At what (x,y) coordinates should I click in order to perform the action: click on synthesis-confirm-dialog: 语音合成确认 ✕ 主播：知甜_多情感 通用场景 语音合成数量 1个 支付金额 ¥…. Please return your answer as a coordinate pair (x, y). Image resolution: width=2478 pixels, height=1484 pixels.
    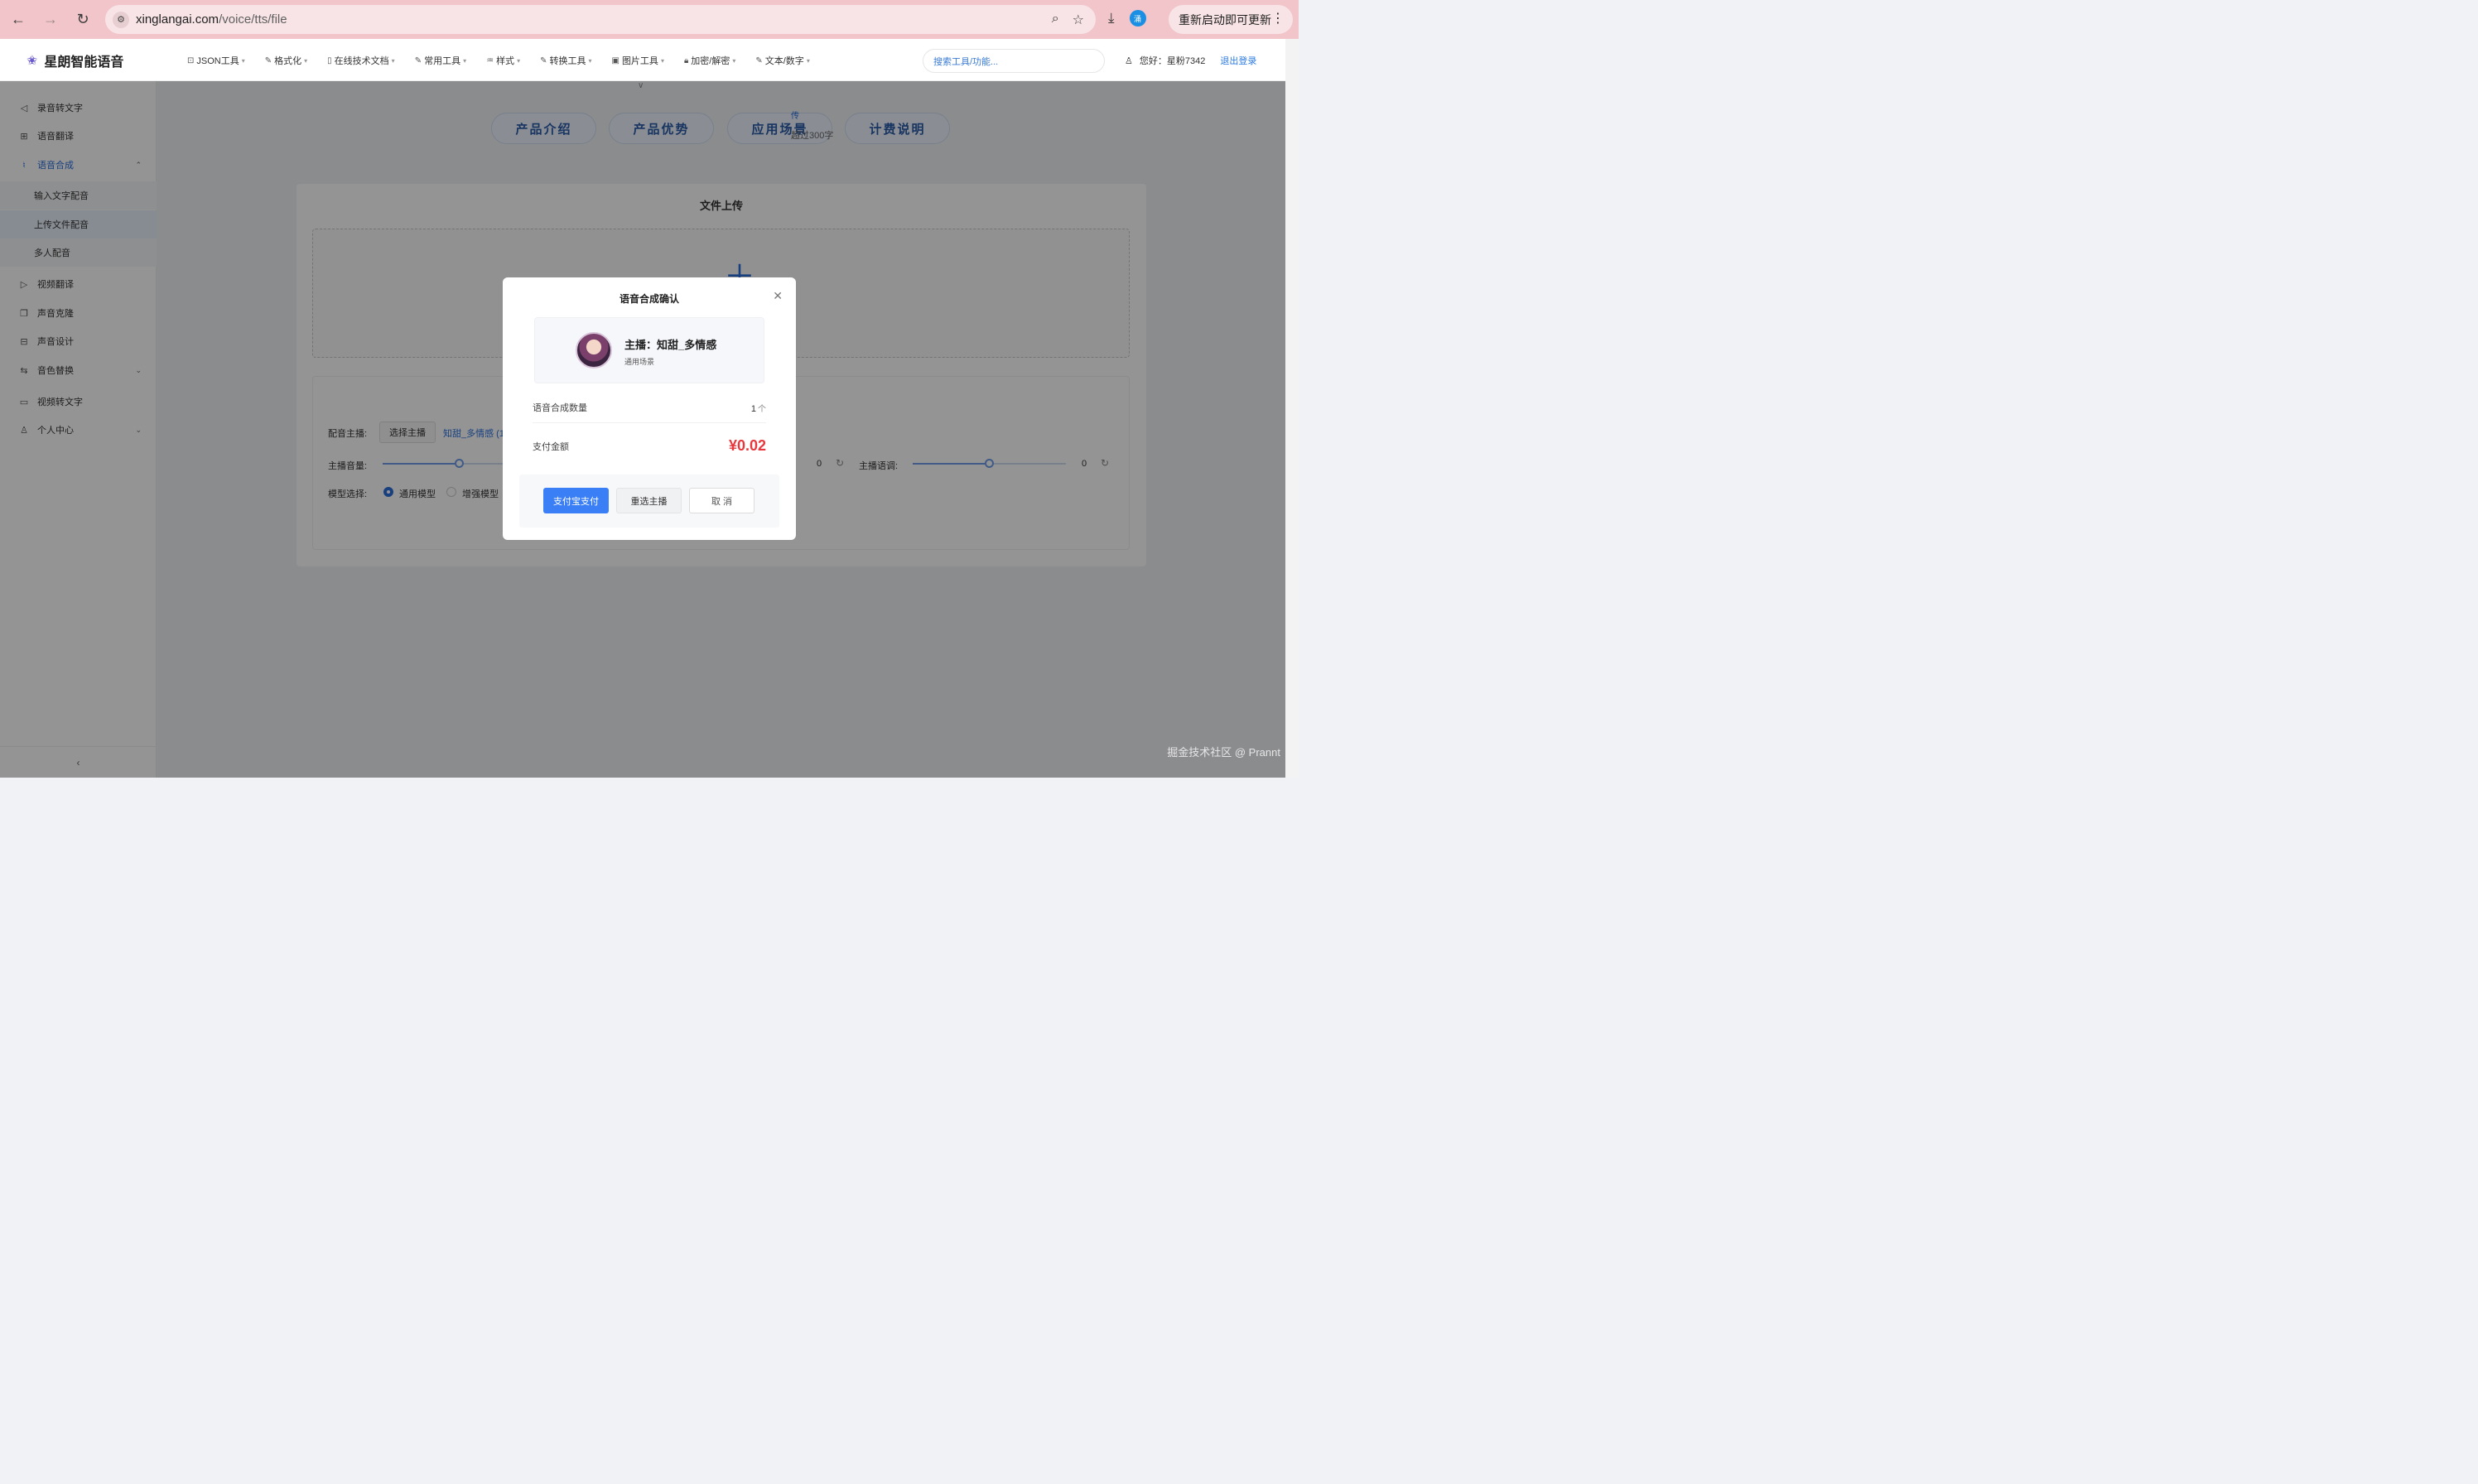
    Looking at the image, I should click on (649, 408).